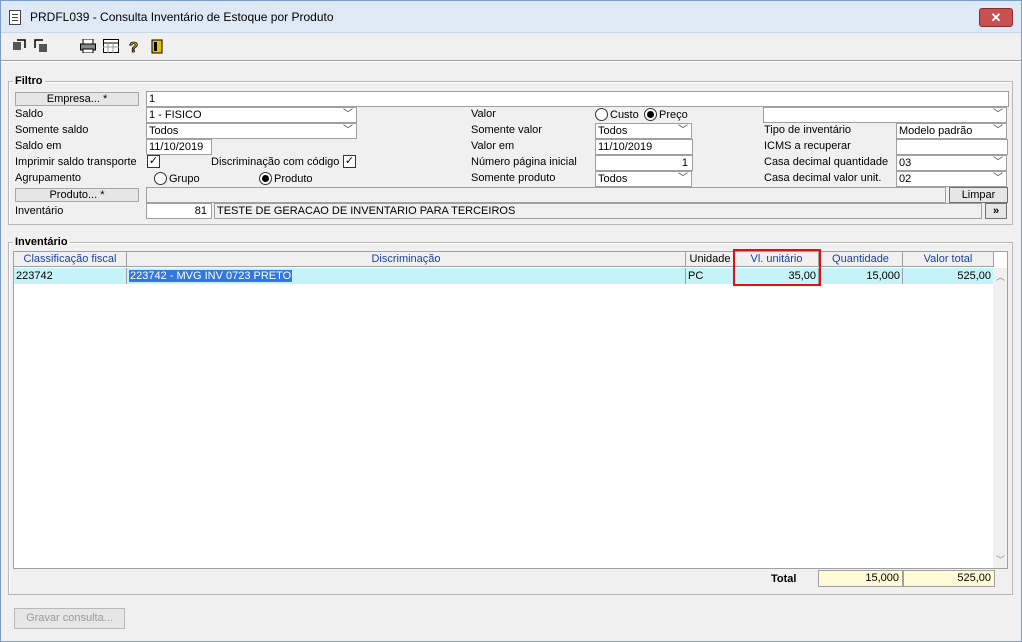 The image size is (1022, 642). I want to click on inventario-num-field: 81, so click(179, 211).